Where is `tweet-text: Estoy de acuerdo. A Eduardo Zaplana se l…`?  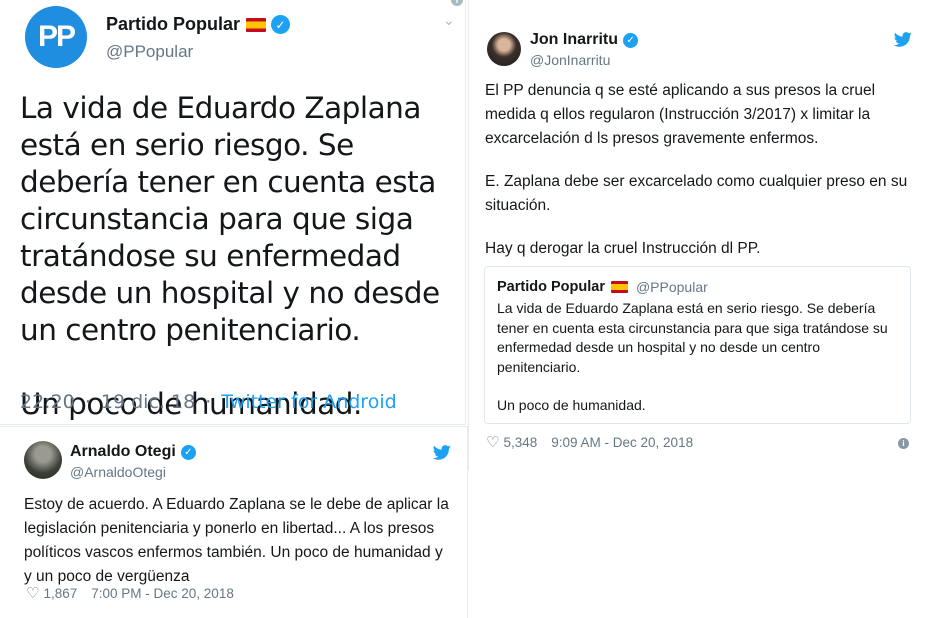 tweet-text: Estoy de acuerdo. A Eduardo Zaplana se l… is located at coordinates (239, 541).